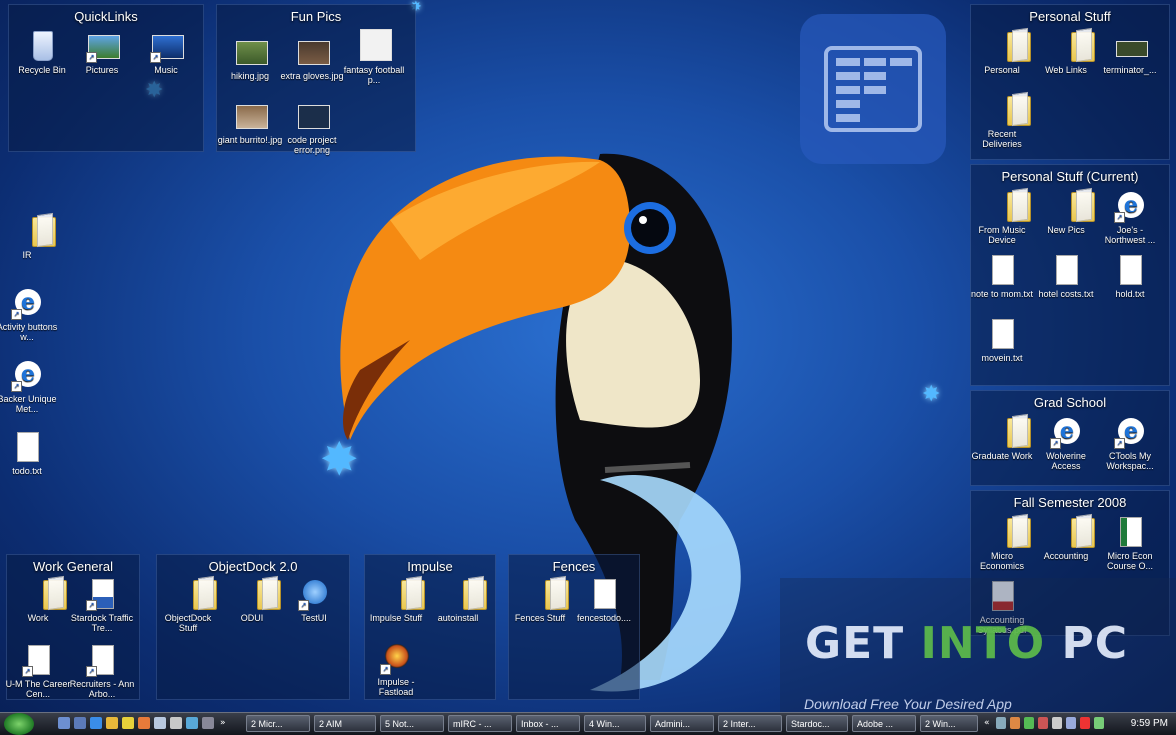 This screenshot has width=1176, height=735. What do you see at coordinates (908, 704) in the screenshot?
I see `watermark-tagline: Download Free Your Desired App` at bounding box center [908, 704].